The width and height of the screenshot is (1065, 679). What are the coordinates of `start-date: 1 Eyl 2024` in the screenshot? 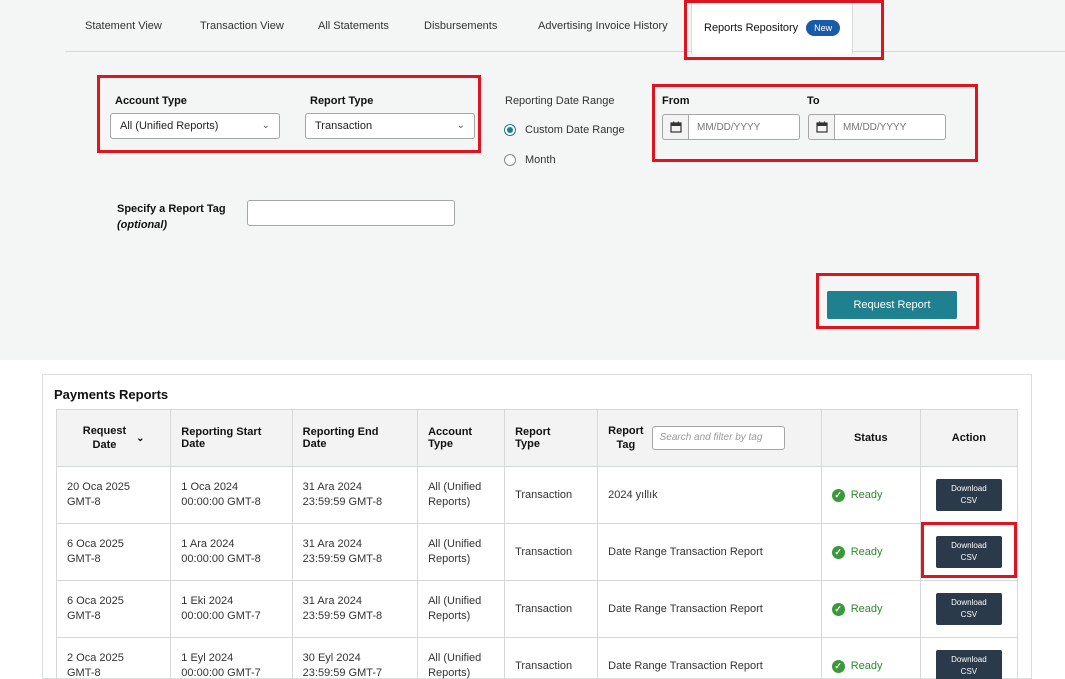 It's located at (207, 658).